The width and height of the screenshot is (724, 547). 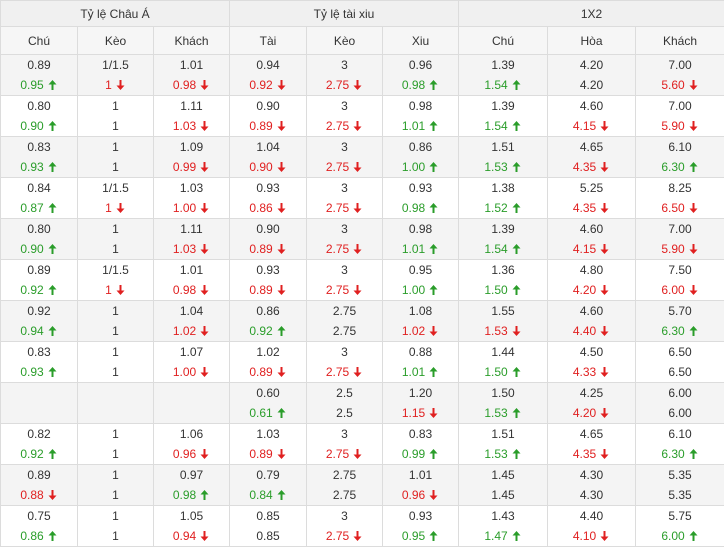 I want to click on odds-value: 1.03, so click(x=184, y=126).